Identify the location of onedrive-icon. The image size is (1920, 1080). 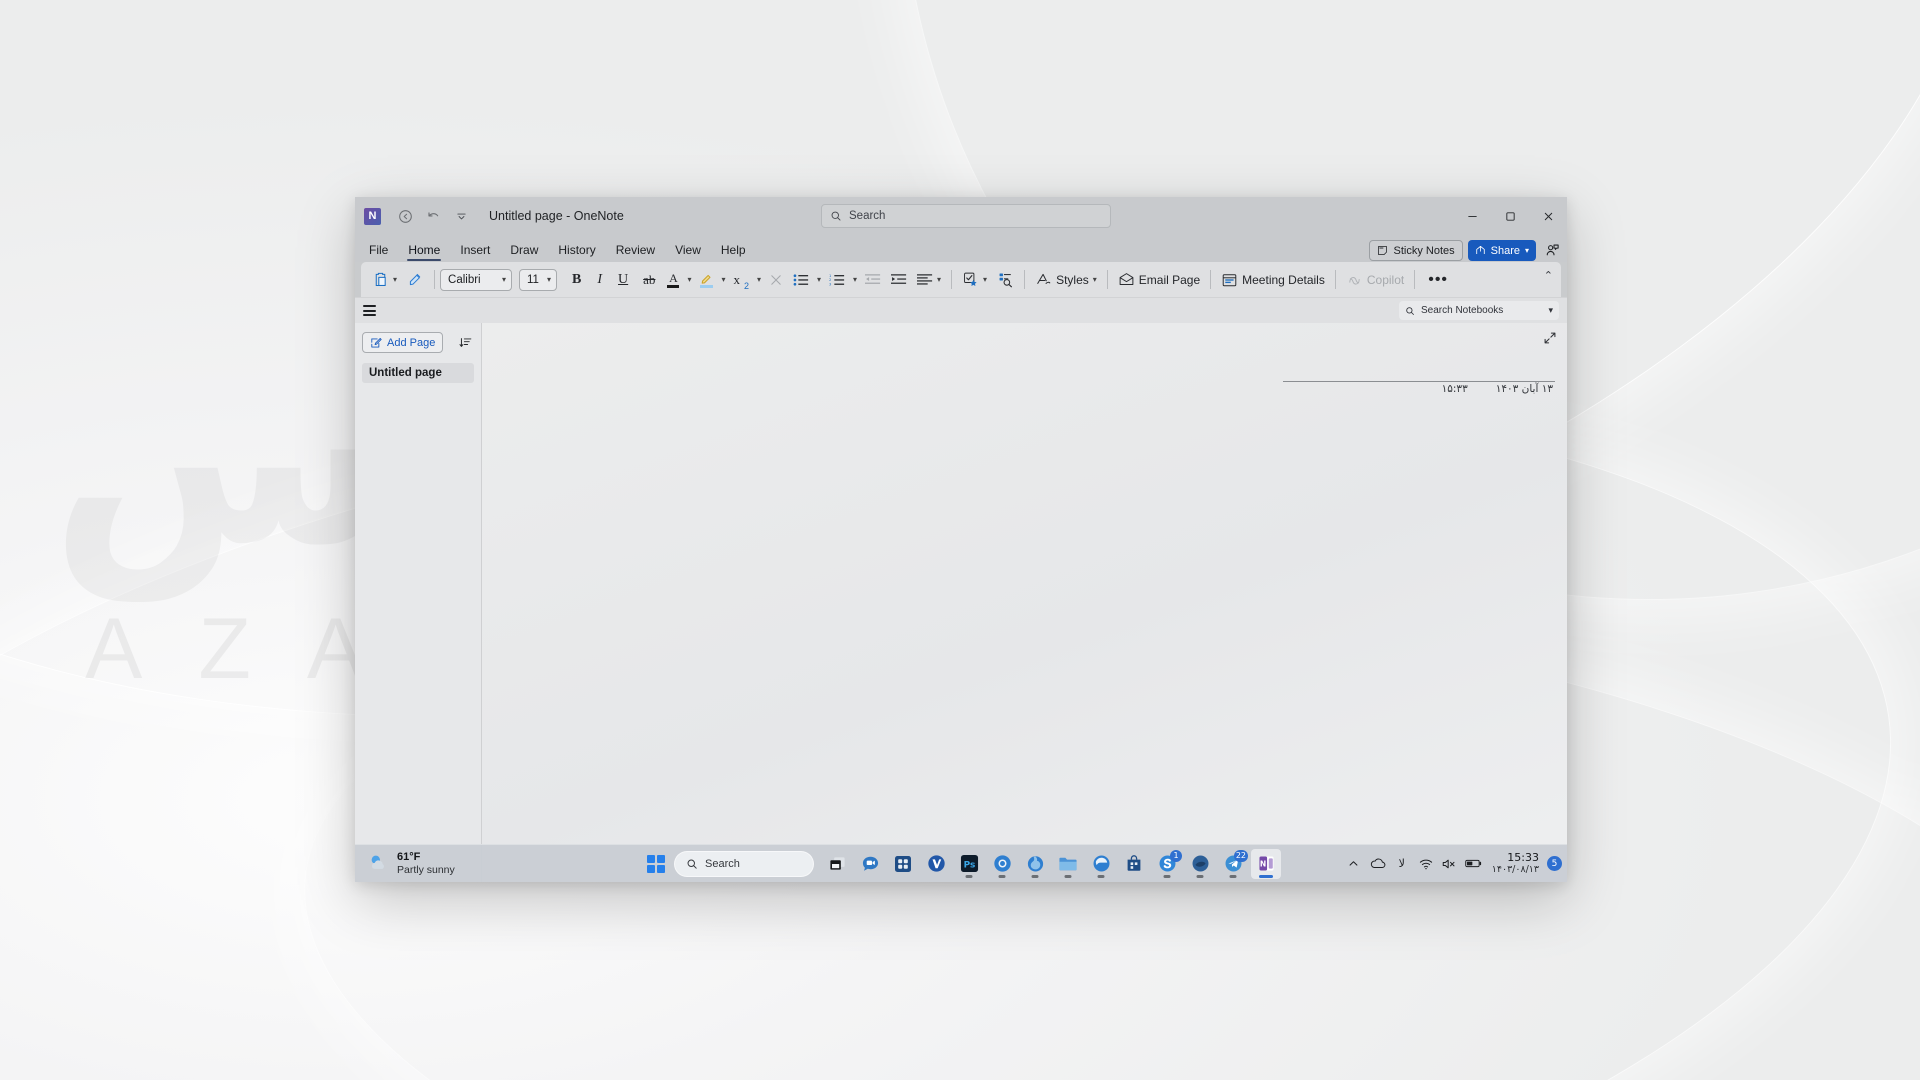
(1378, 864).